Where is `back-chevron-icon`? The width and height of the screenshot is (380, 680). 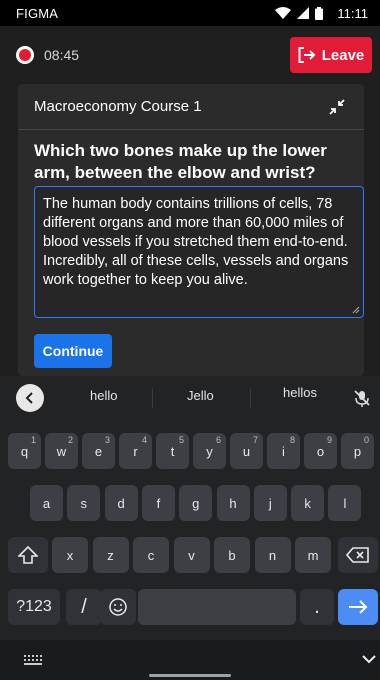 back-chevron-icon is located at coordinates (29, 398).